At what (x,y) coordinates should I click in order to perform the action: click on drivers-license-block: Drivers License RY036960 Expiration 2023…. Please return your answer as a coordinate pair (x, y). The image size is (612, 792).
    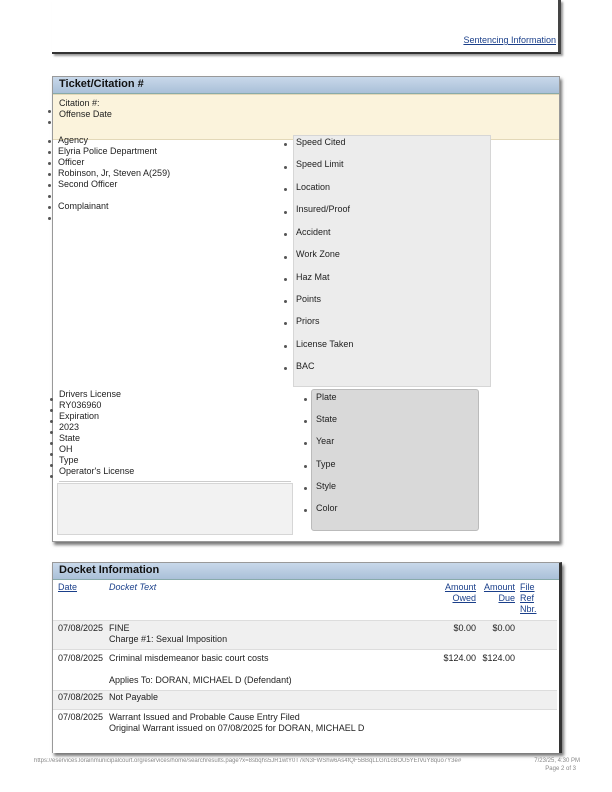
    Looking at the image, I should click on (175, 435).